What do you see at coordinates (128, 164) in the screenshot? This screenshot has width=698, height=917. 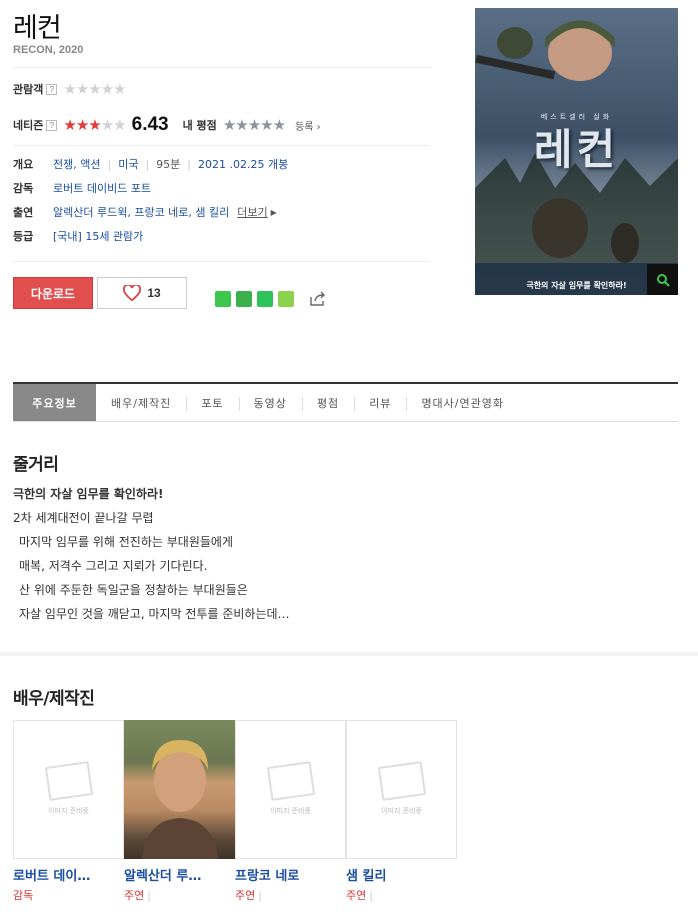 I see `country-link: 미국` at bounding box center [128, 164].